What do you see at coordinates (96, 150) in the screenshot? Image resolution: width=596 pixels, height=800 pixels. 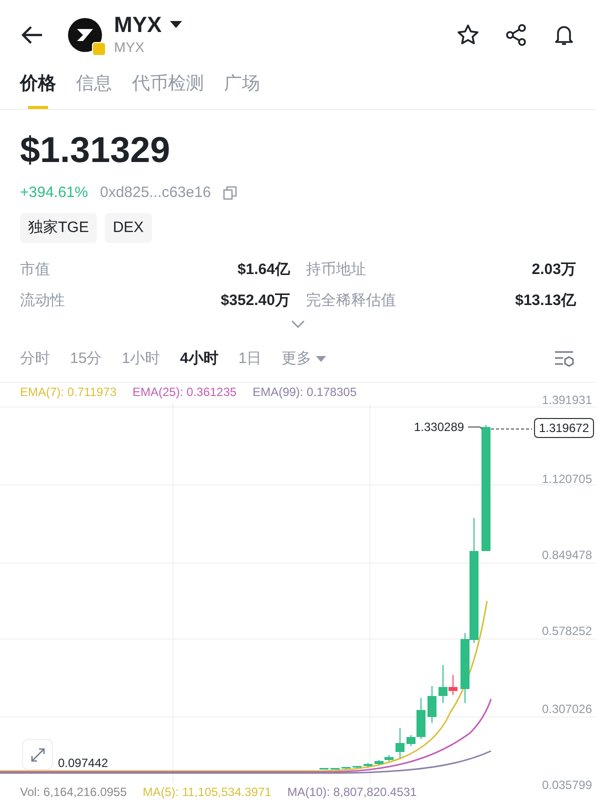 I see `price: $1.31329` at bounding box center [96, 150].